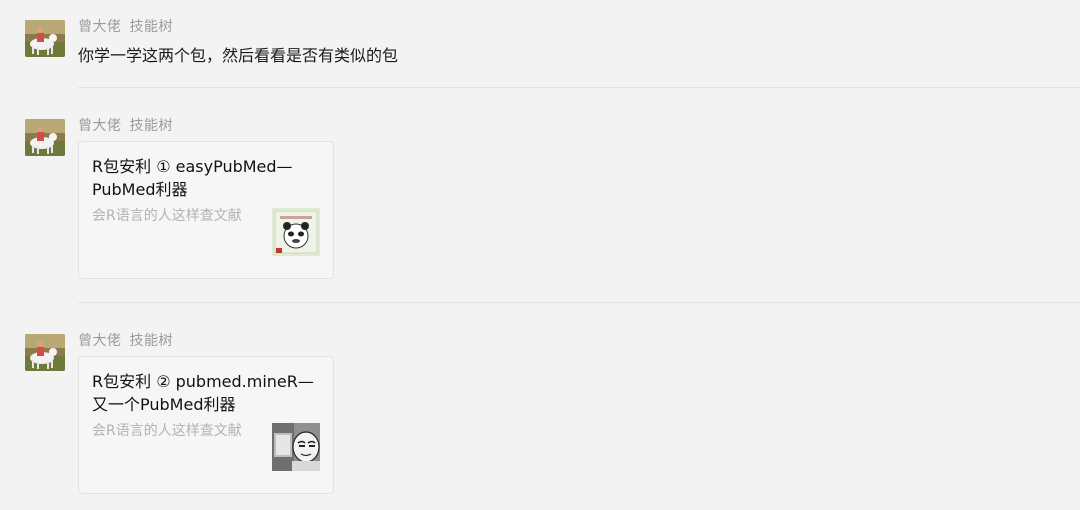 The width and height of the screenshot is (1080, 510). I want to click on card-title: R包安利 ② pubmed.mineR—又一个PubMed利器, so click(203, 393).